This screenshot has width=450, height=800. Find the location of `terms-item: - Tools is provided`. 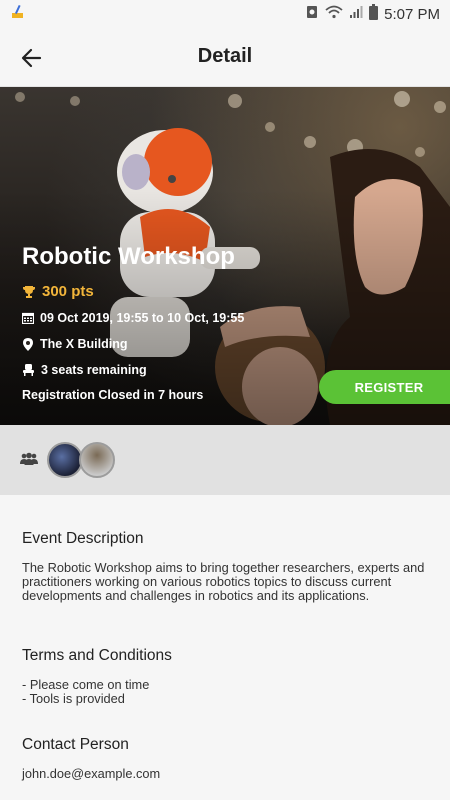

terms-item: - Tools is provided is located at coordinates (73, 698).